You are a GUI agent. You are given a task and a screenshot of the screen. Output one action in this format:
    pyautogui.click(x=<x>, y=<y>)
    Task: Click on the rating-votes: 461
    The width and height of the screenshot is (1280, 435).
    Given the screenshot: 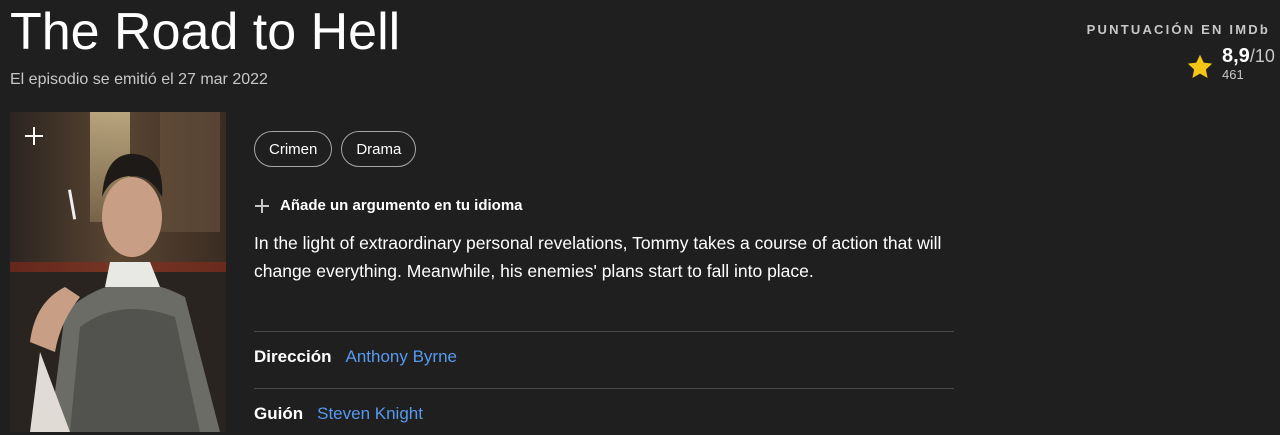 What is the action you would take?
    pyautogui.click(x=1233, y=74)
    